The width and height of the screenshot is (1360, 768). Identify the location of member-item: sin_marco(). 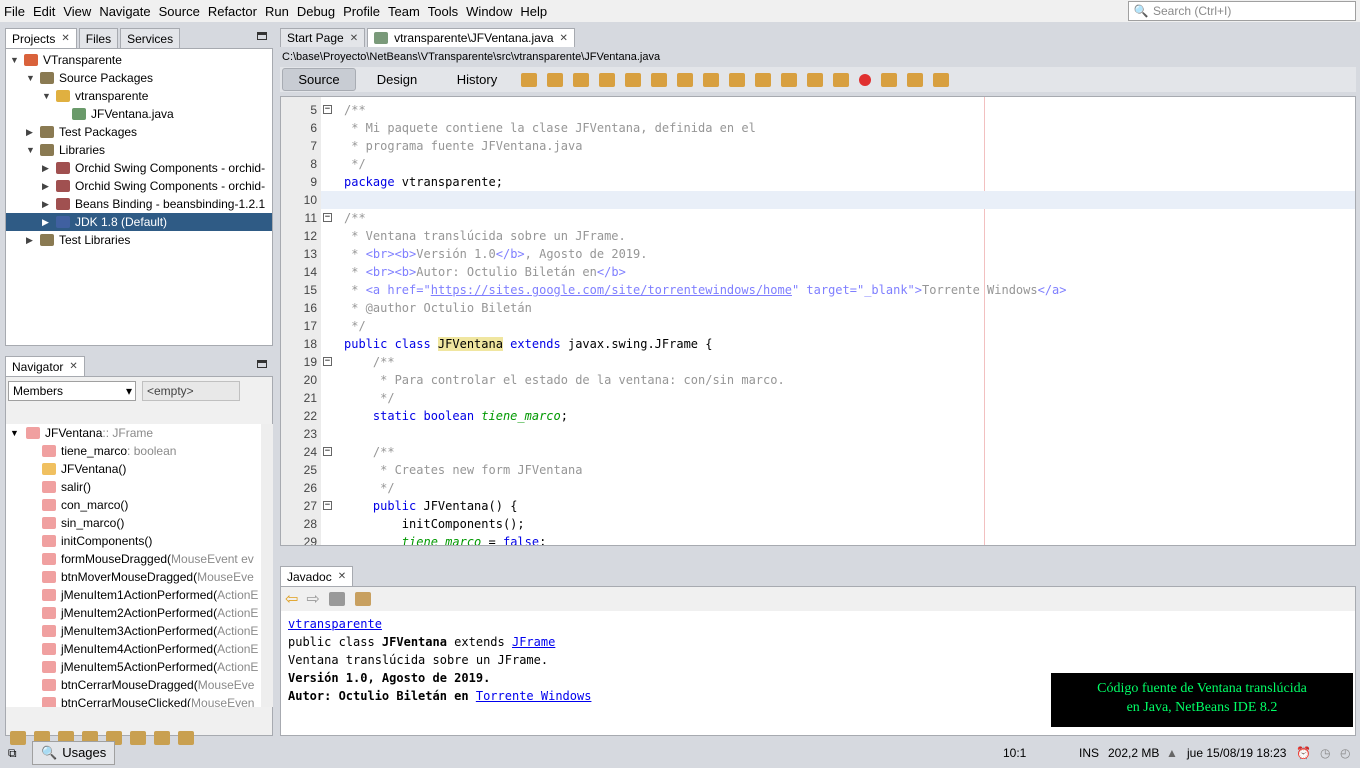
(133, 523).